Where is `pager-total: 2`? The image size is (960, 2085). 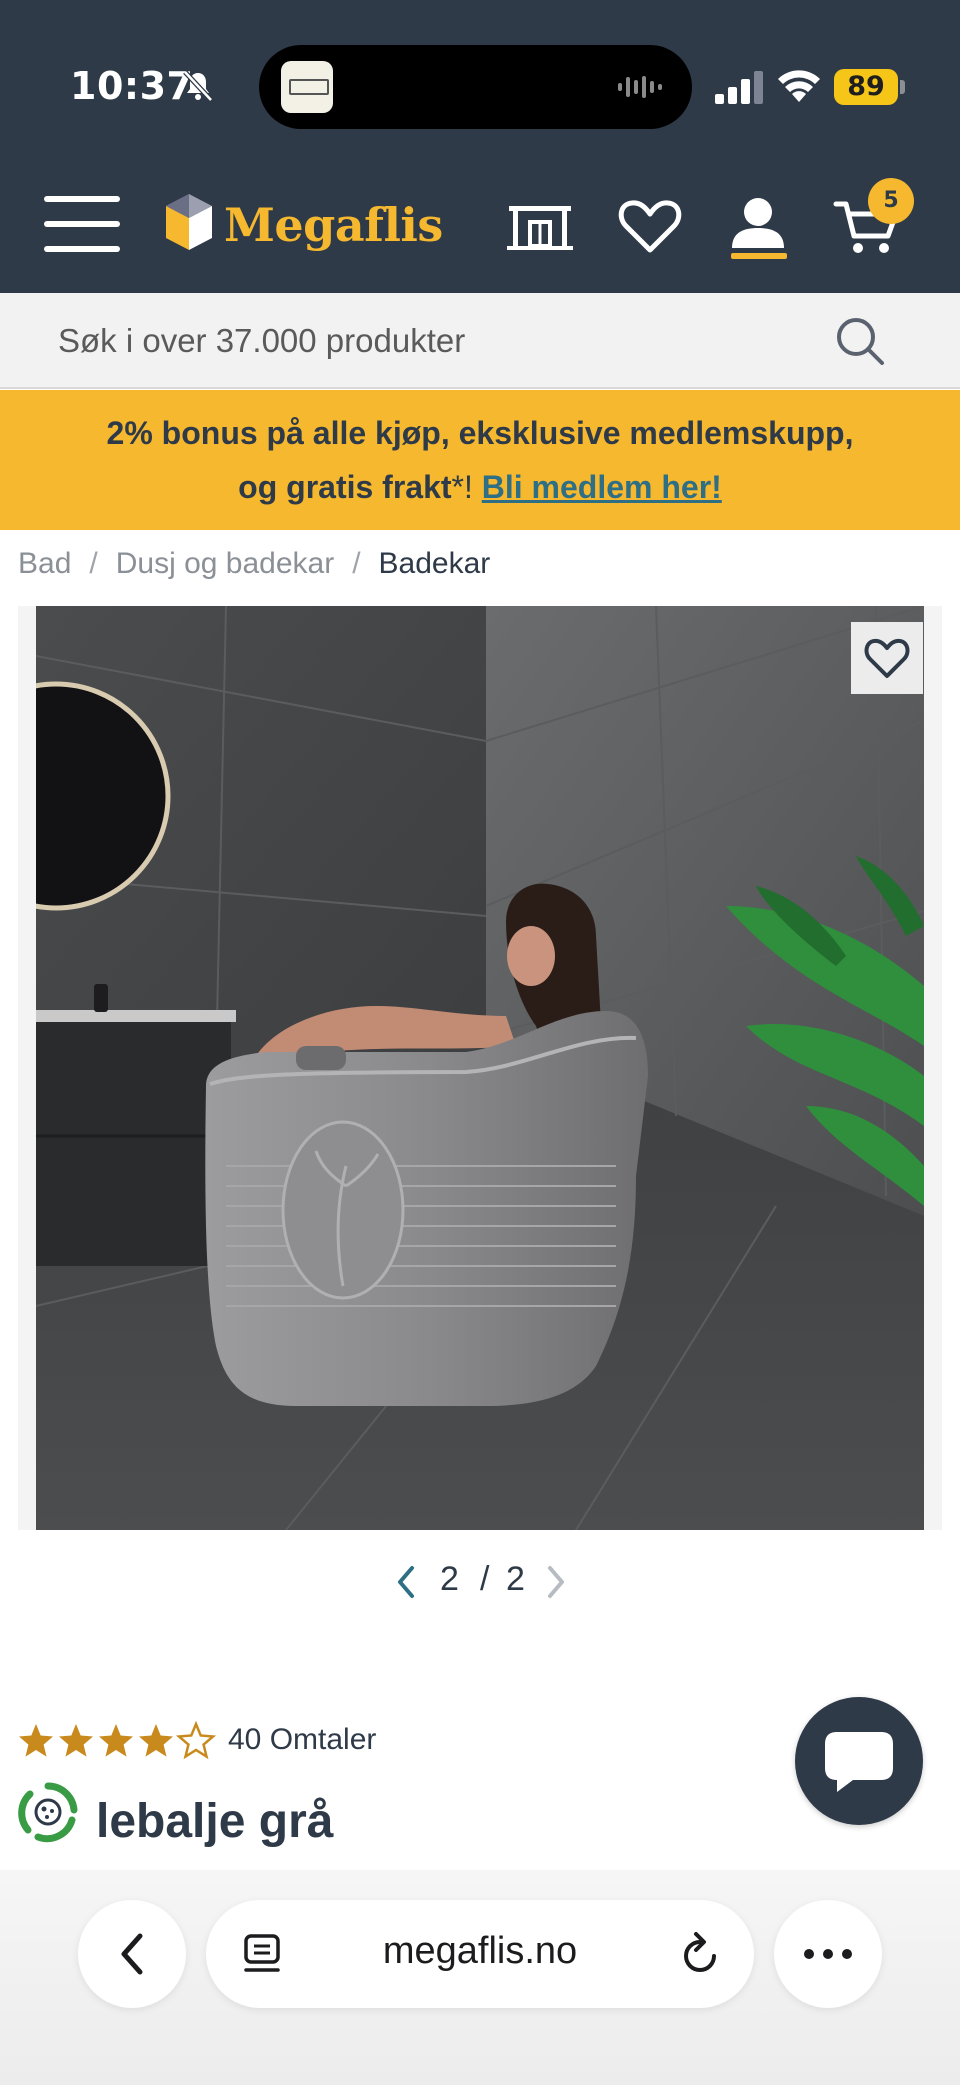
pager-total: 2 is located at coordinates (515, 1579).